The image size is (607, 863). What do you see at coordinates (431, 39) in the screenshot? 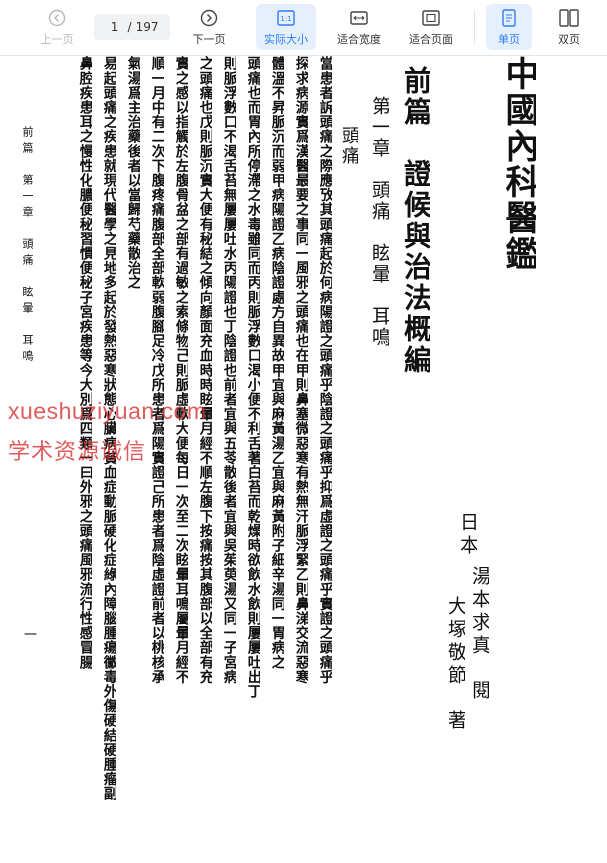
I see `fit-page-label: 适合页面` at bounding box center [431, 39].